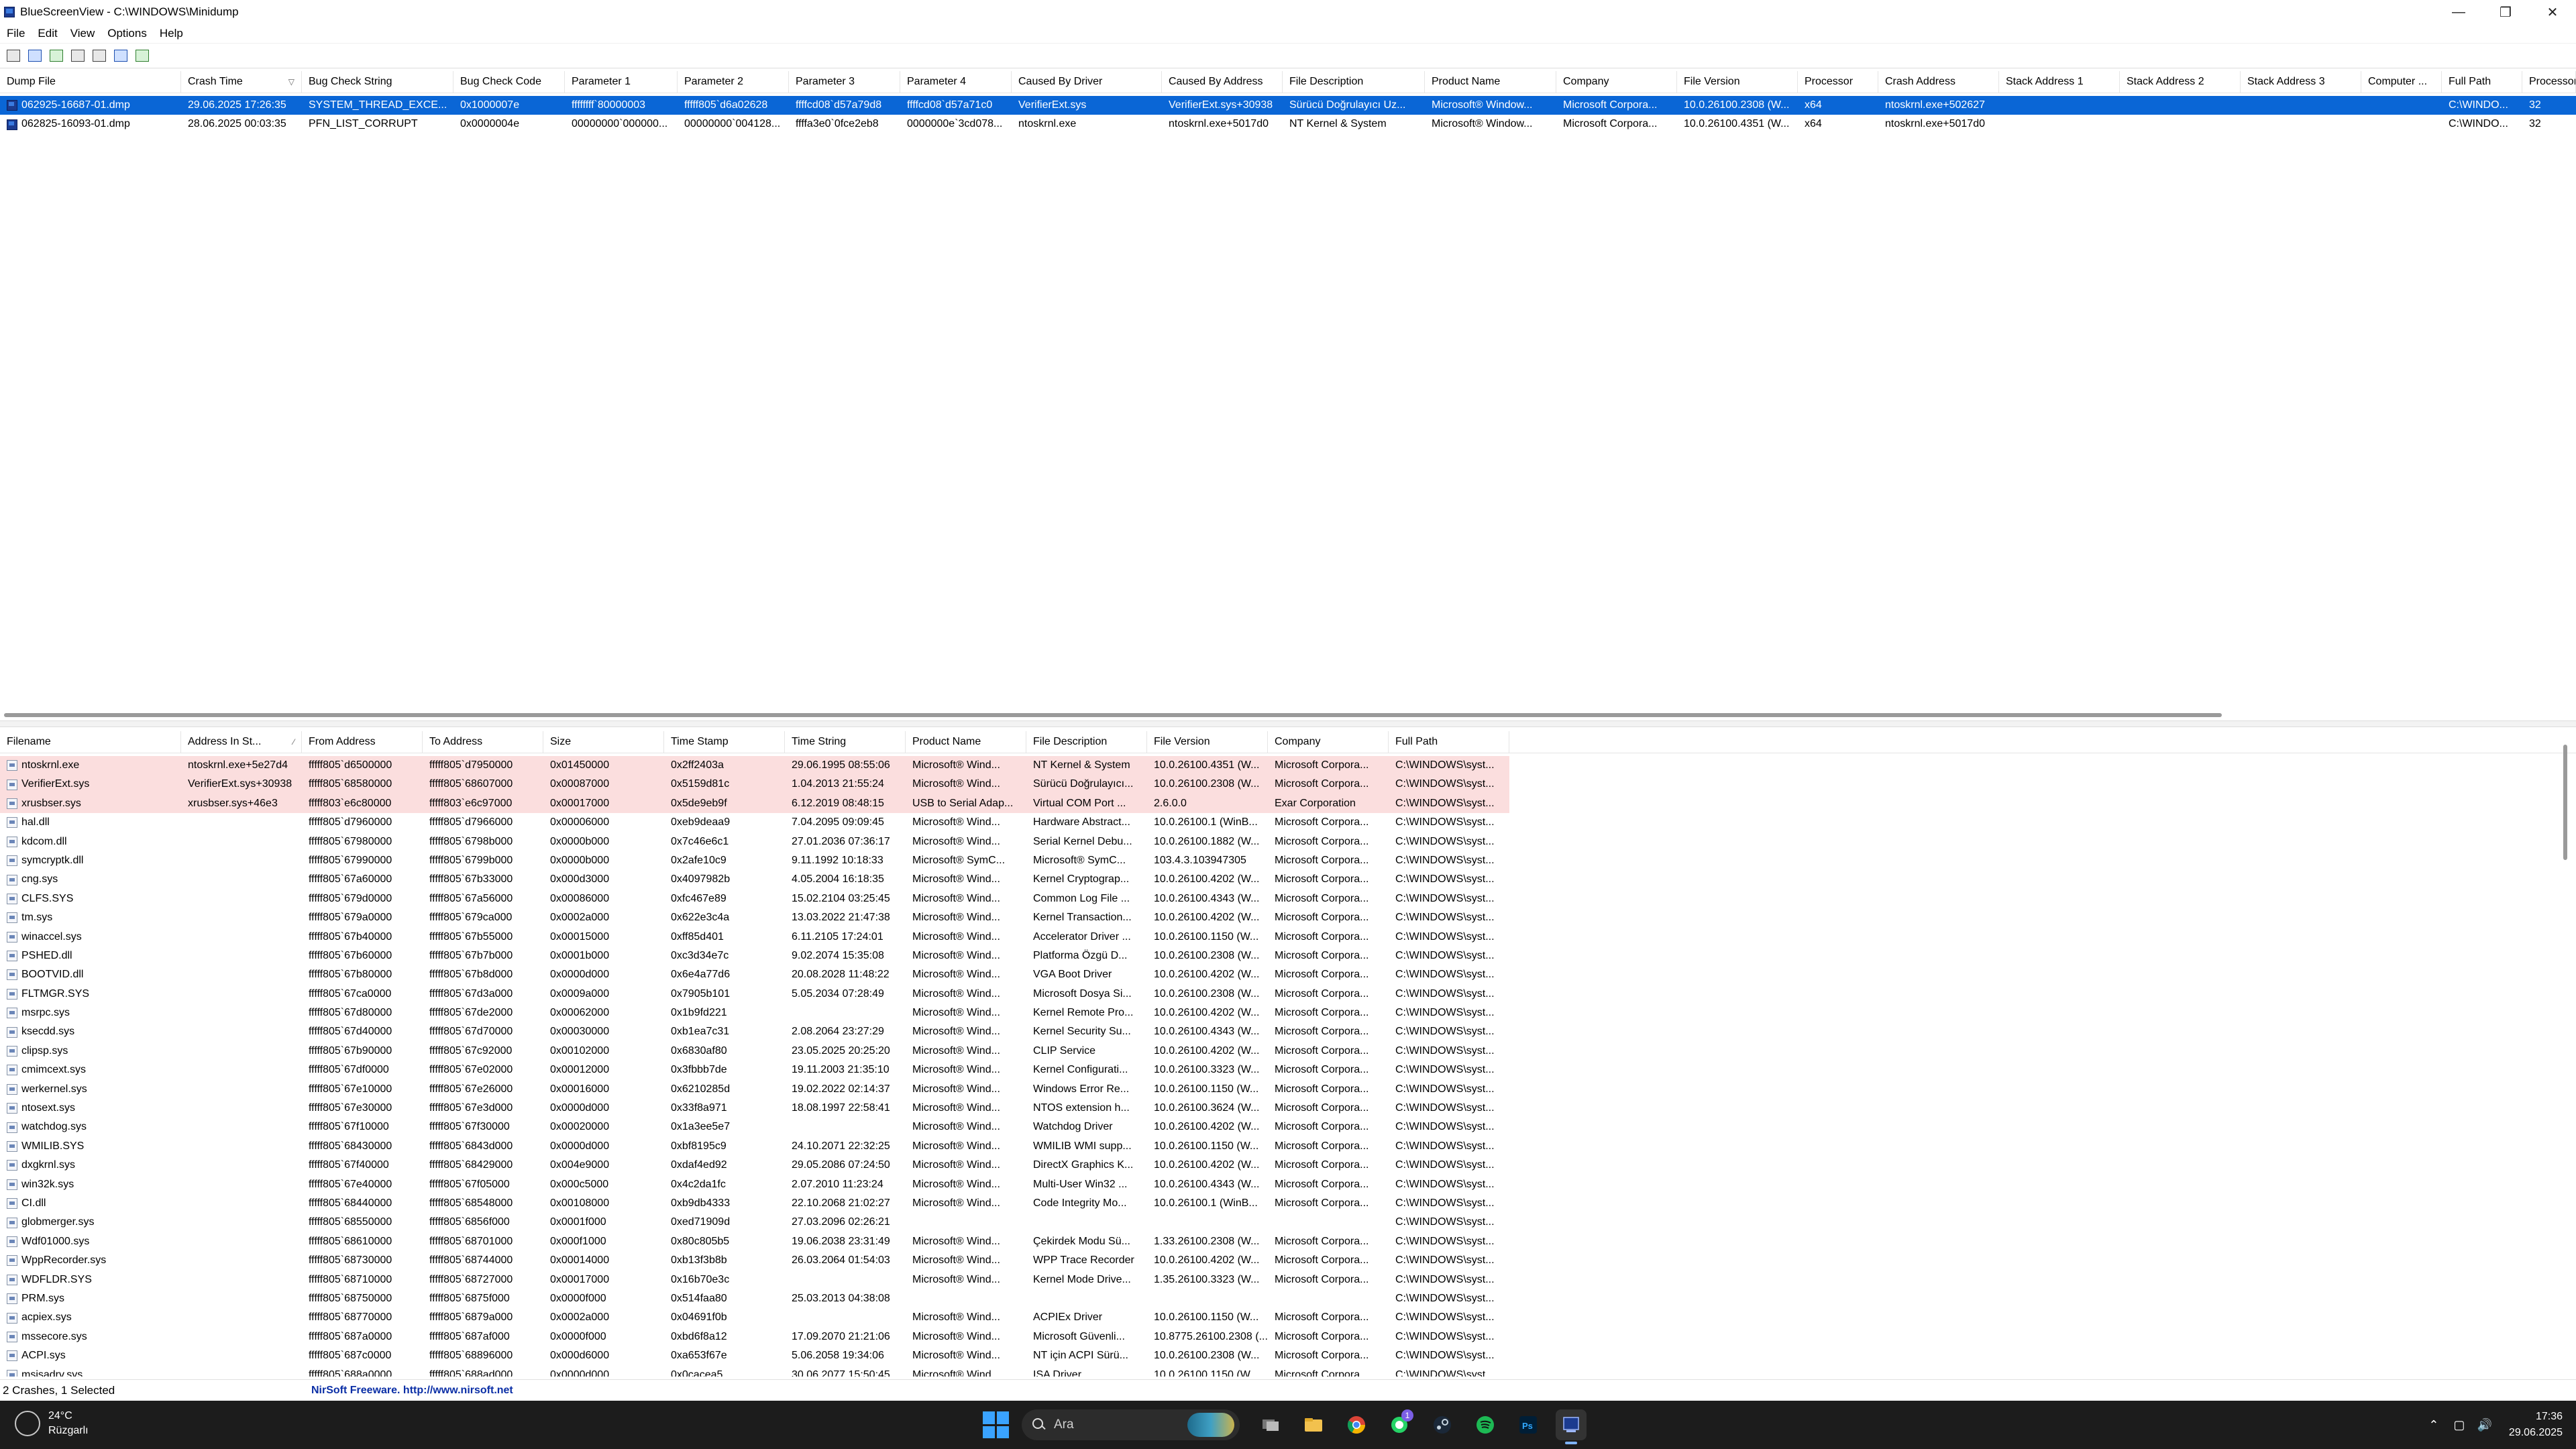 Image resolution: width=2576 pixels, height=1449 pixels. Describe the element at coordinates (2482, 82) in the screenshot. I see `crashes-col-header: Full Path` at that location.